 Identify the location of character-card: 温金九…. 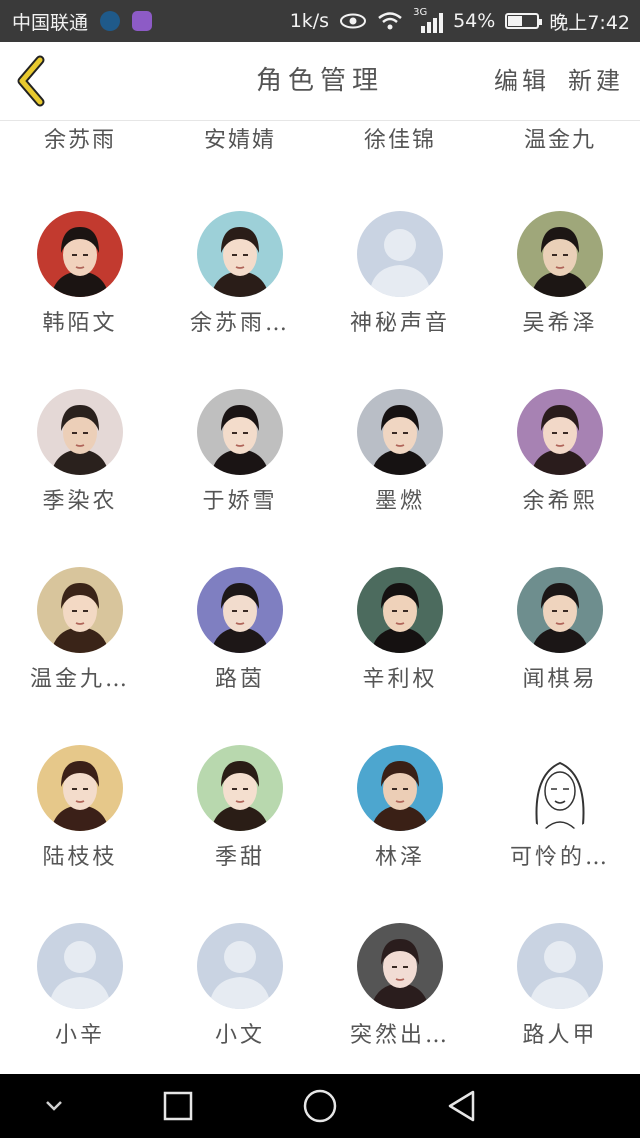
(80, 656).